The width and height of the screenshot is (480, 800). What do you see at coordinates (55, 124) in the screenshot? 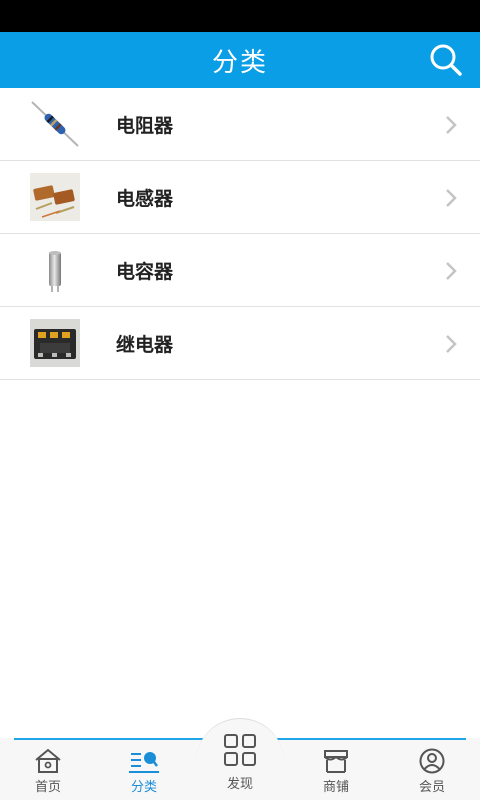
I see `resistor-image` at bounding box center [55, 124].